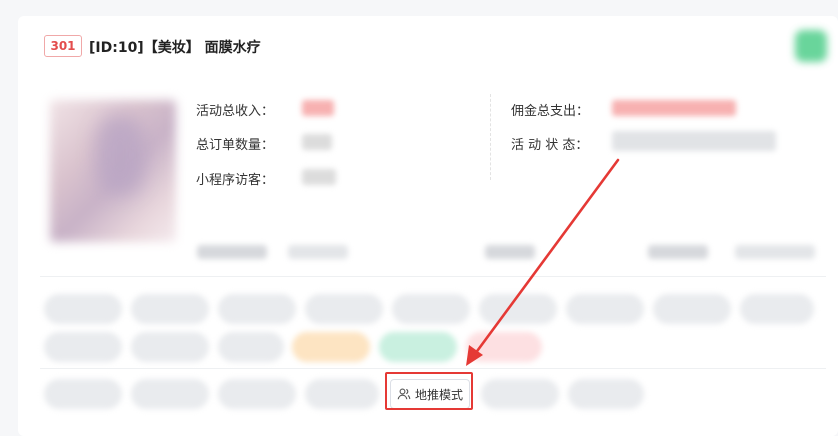  Describe the element at coordinates (175, 47) in the screenshot. I see `activity-title: [ID:10]【美妆】 面膜水疗` at that location.